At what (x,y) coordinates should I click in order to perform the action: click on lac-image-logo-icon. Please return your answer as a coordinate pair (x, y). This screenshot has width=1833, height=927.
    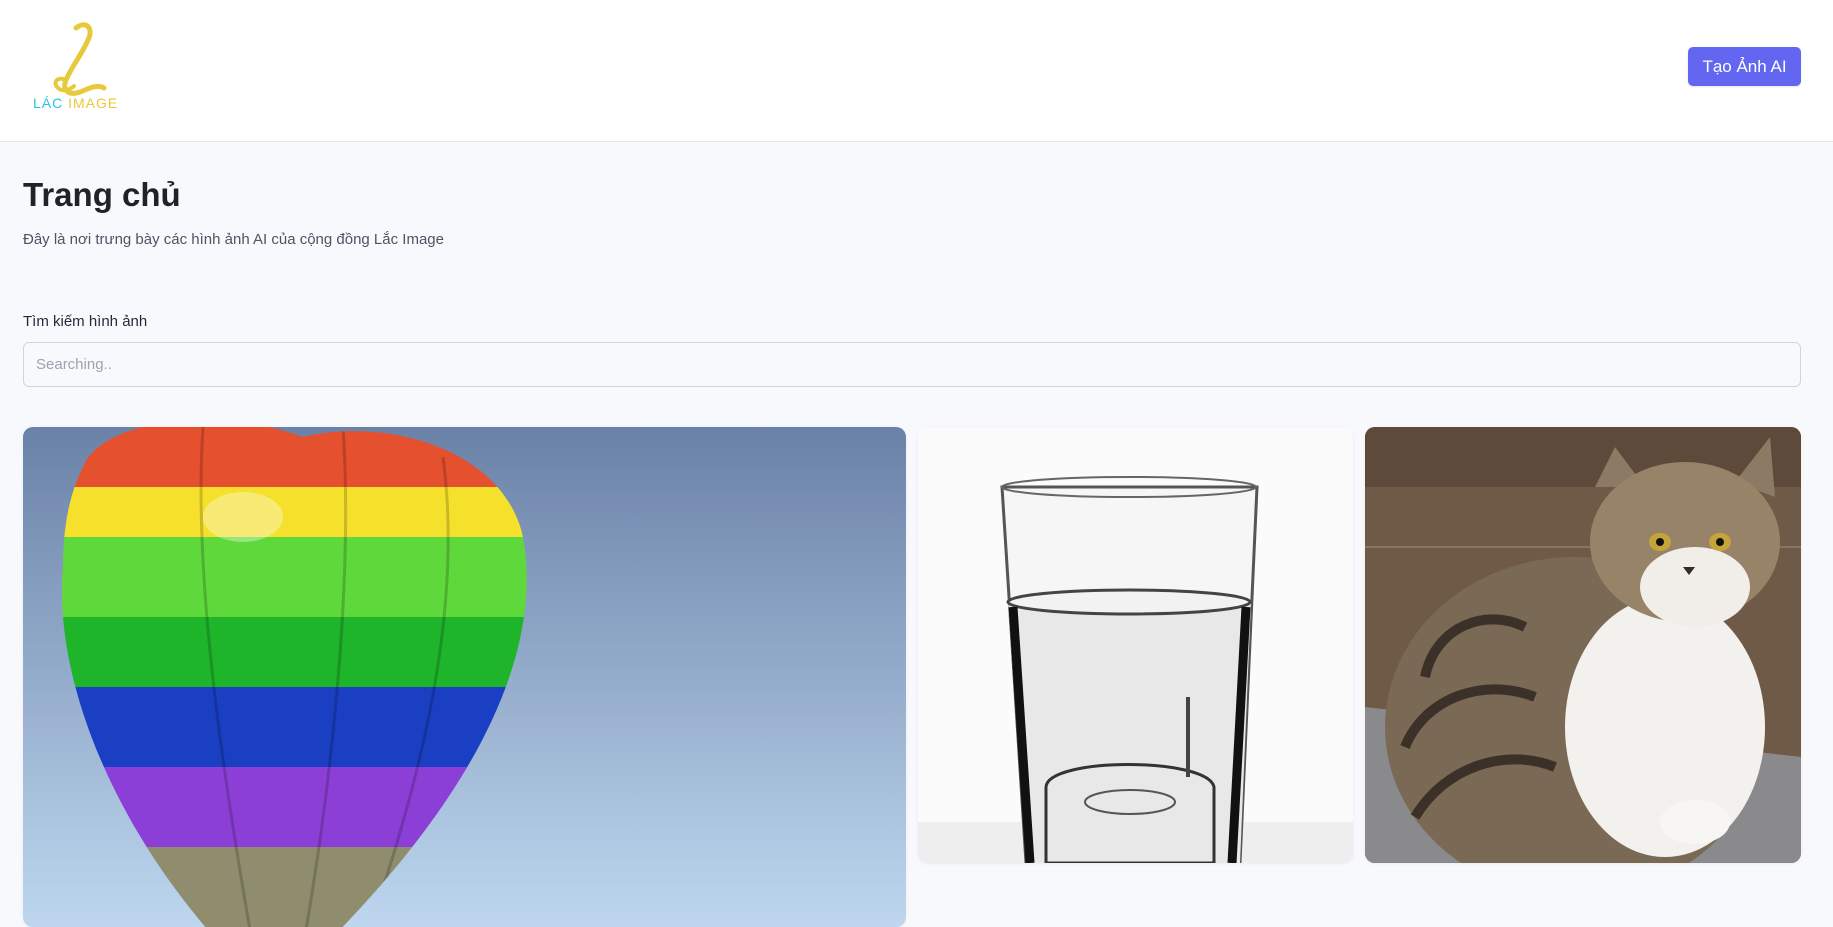
    Looking at the image, I should click on (80, 59).